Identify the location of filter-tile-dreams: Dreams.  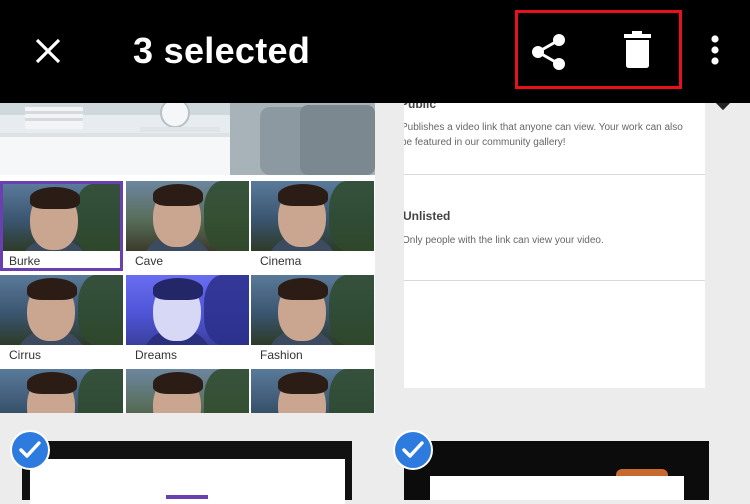
(187, 320).